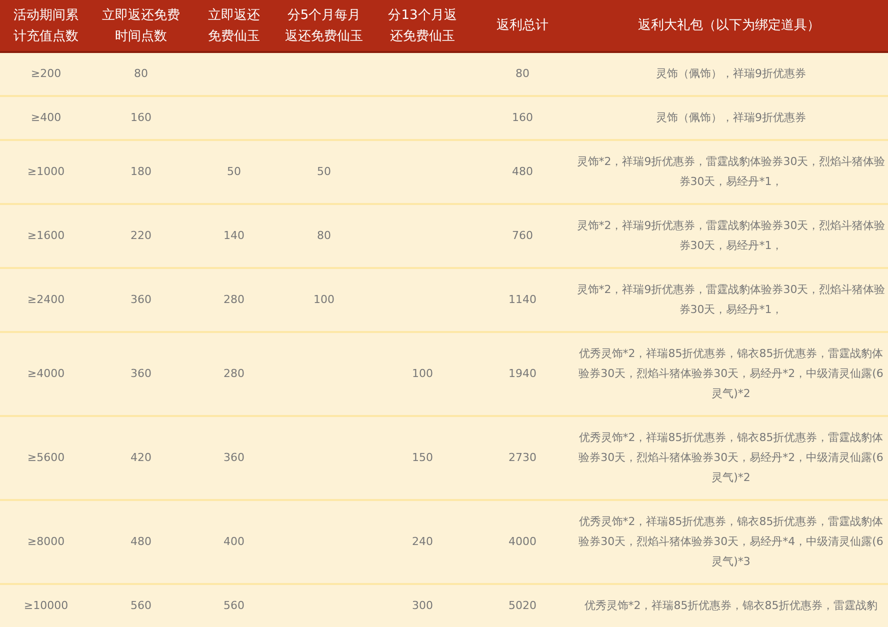  What do you see at coordinates (46, 374) in the screenshot?
I see `table-cell-text: ≥4000` at bounding box center [46, 374].